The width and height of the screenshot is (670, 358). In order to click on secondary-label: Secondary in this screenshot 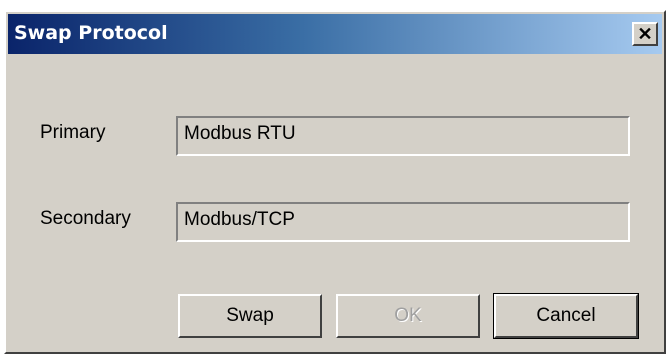, I will do `click(85, 218)`.